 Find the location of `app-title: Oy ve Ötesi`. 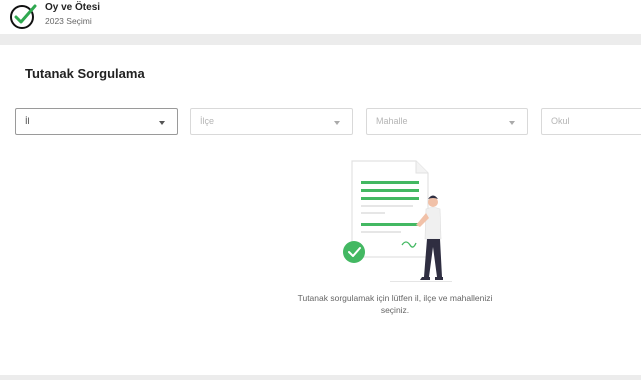

app-title: Oy ve Ötesi is located at coordinates (72, 7).